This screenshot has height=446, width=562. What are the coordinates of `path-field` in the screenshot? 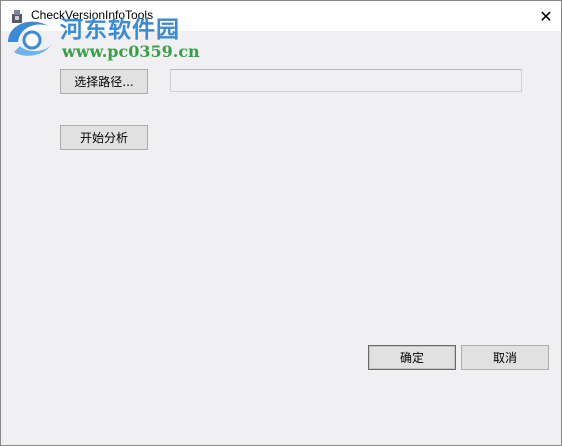 It's located at (346, 80).